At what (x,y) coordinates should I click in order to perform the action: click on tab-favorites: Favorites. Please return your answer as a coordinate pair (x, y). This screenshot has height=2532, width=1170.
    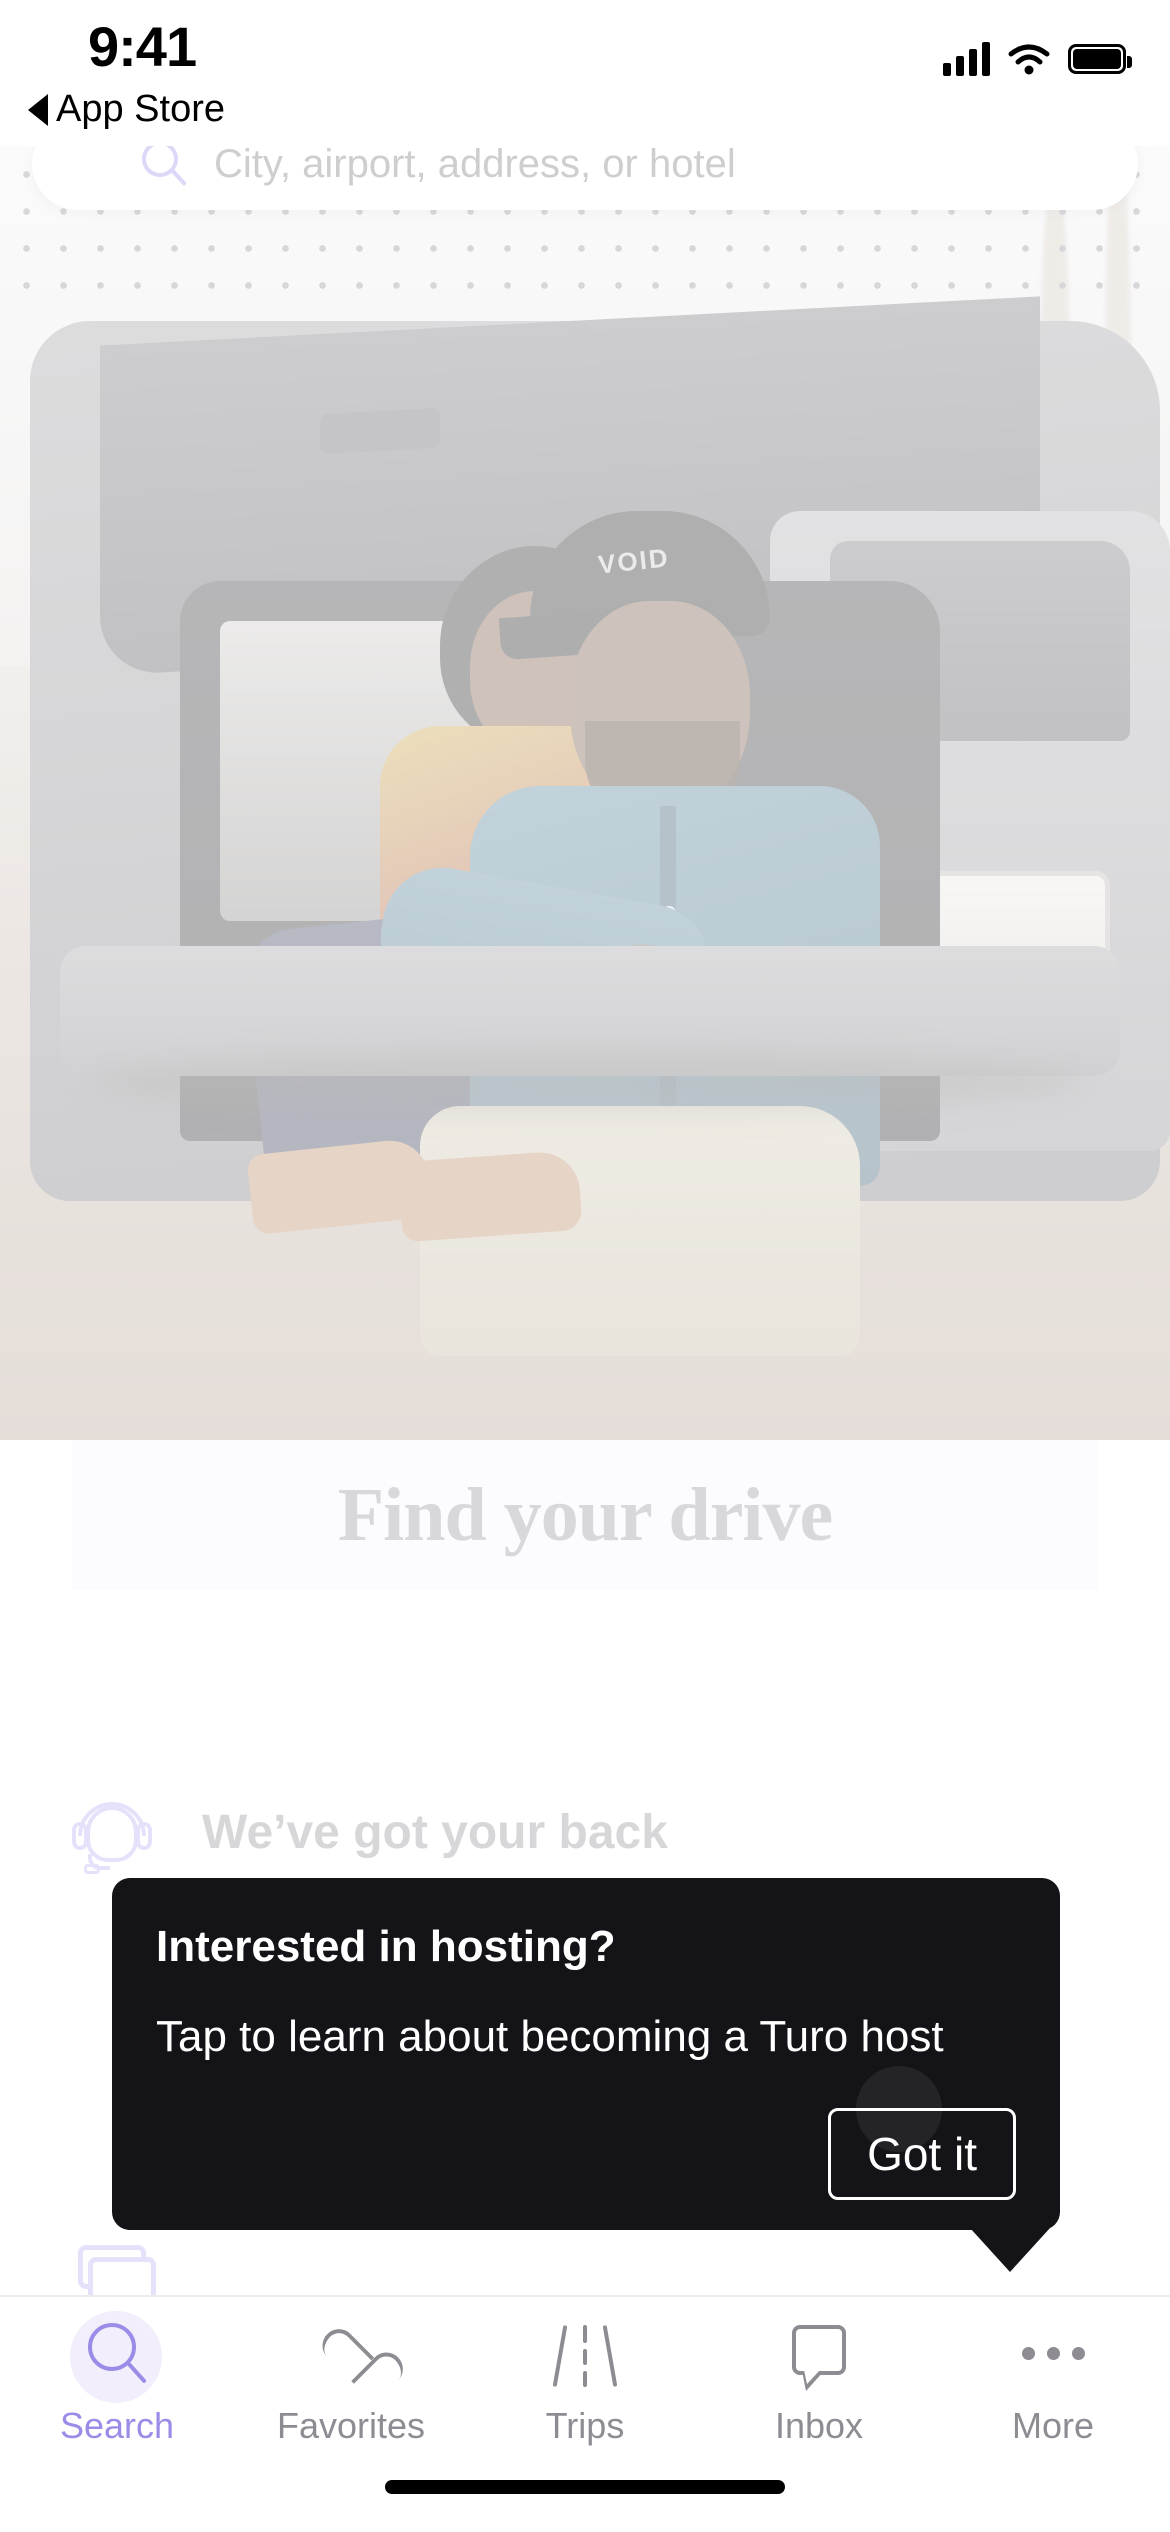
    Looking at the image, I should click on (351, 2384).